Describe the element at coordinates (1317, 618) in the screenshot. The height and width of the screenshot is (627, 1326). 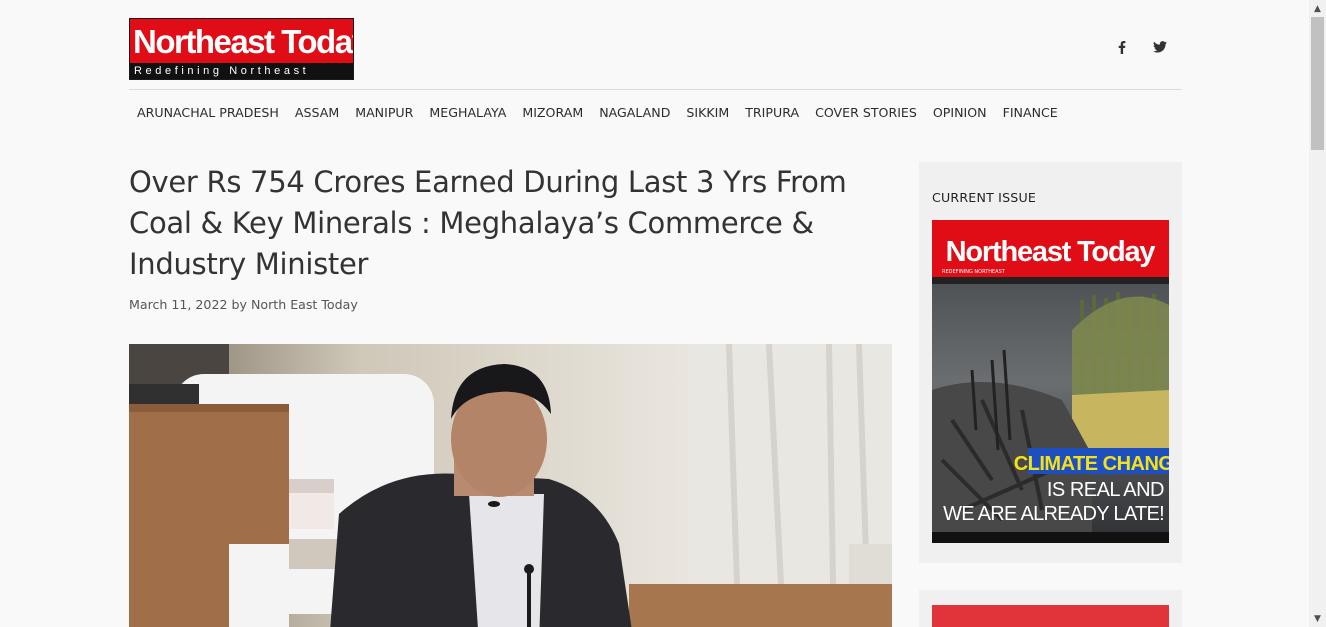
I see `scroll-down-arrow-icon: ▼` at that location.